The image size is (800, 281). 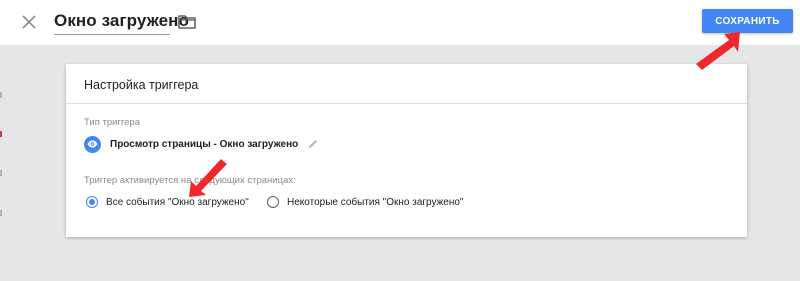 I want to click on trigger-type-value: Просмотр страницы - Окно загружено, so click(x=204, y=144).